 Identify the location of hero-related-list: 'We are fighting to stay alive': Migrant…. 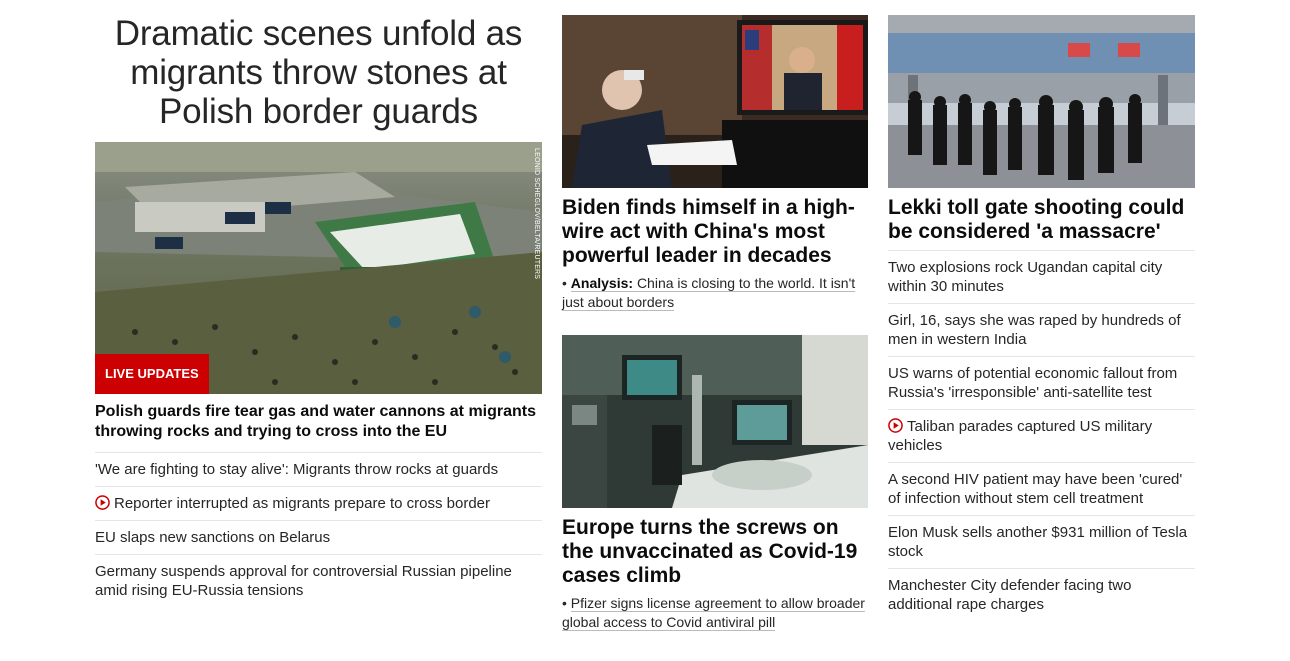
(318, 530).